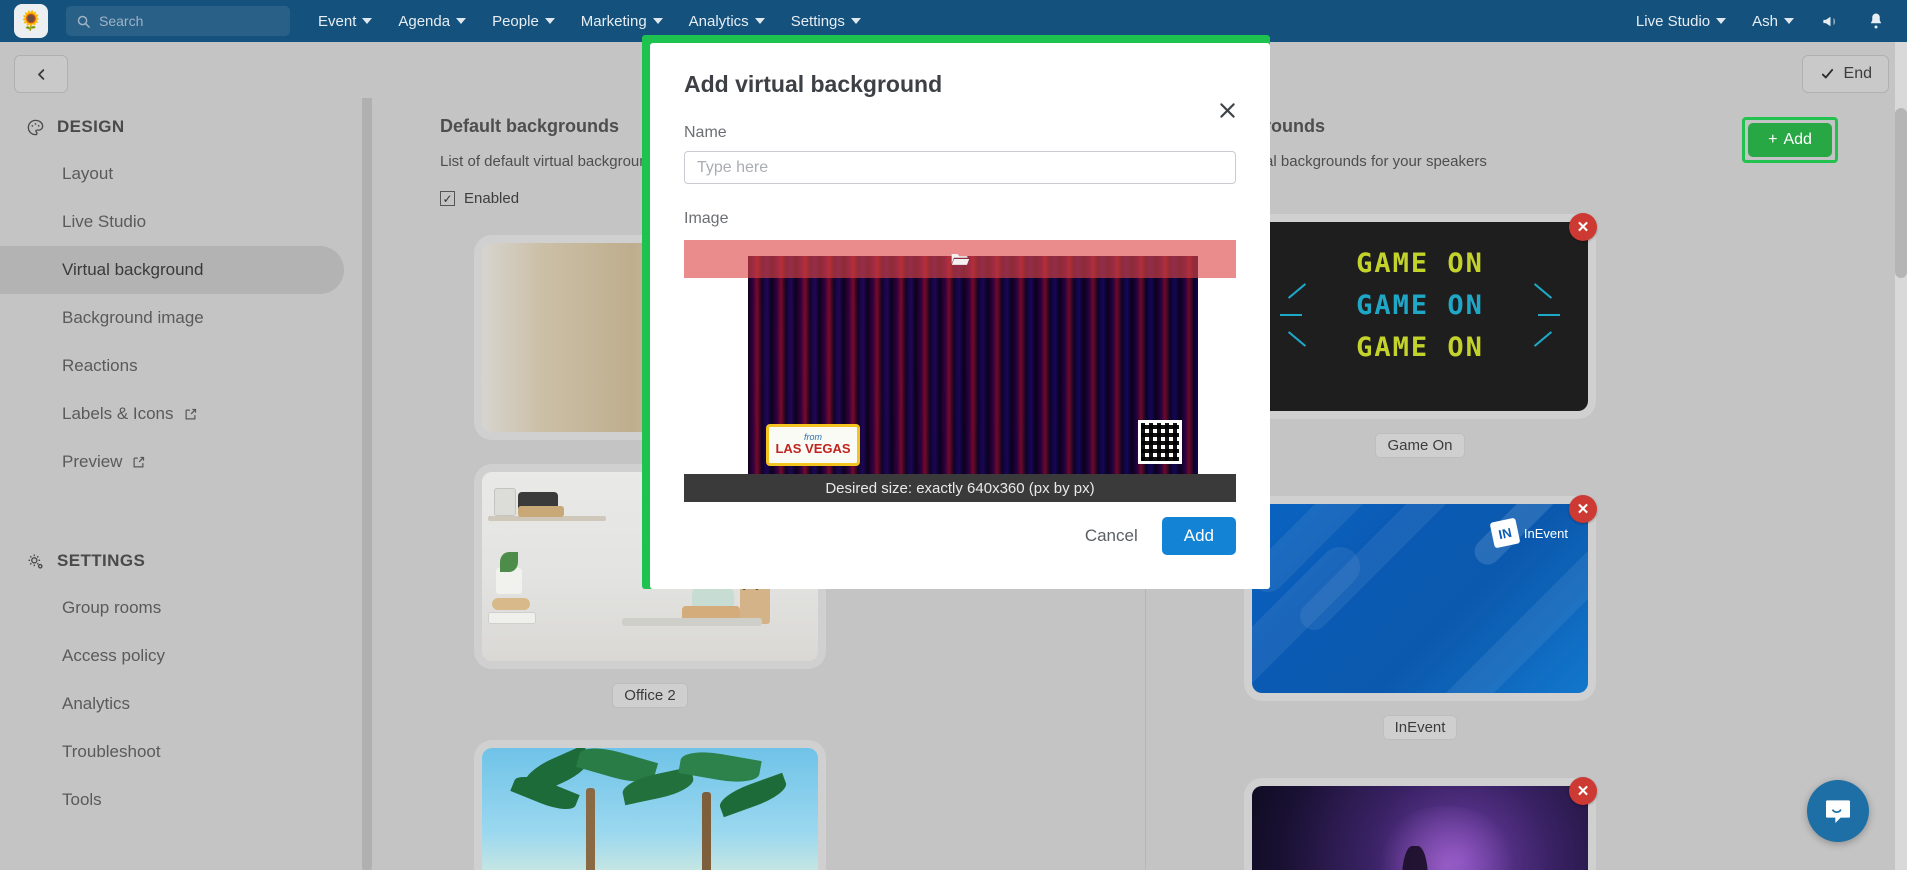  I want to click on sidebar-item-preview-label: Preview, so click(92, 461).